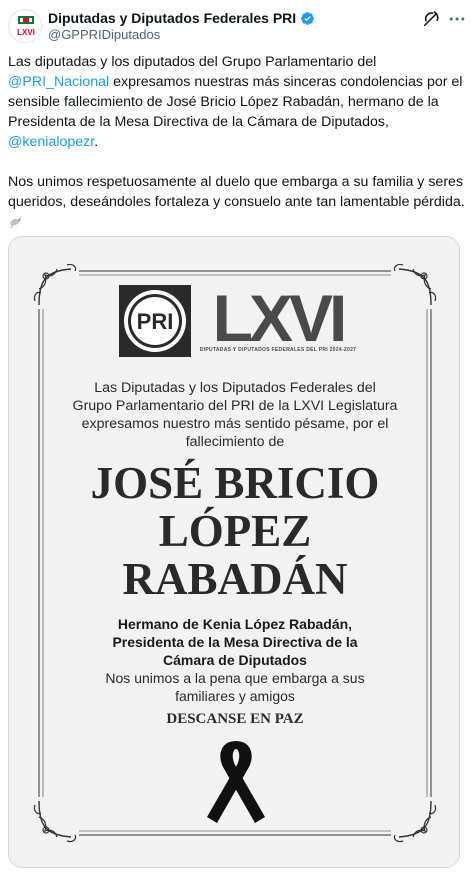  I want to click on pri-logo-icon: PRI, so click(155, 321).